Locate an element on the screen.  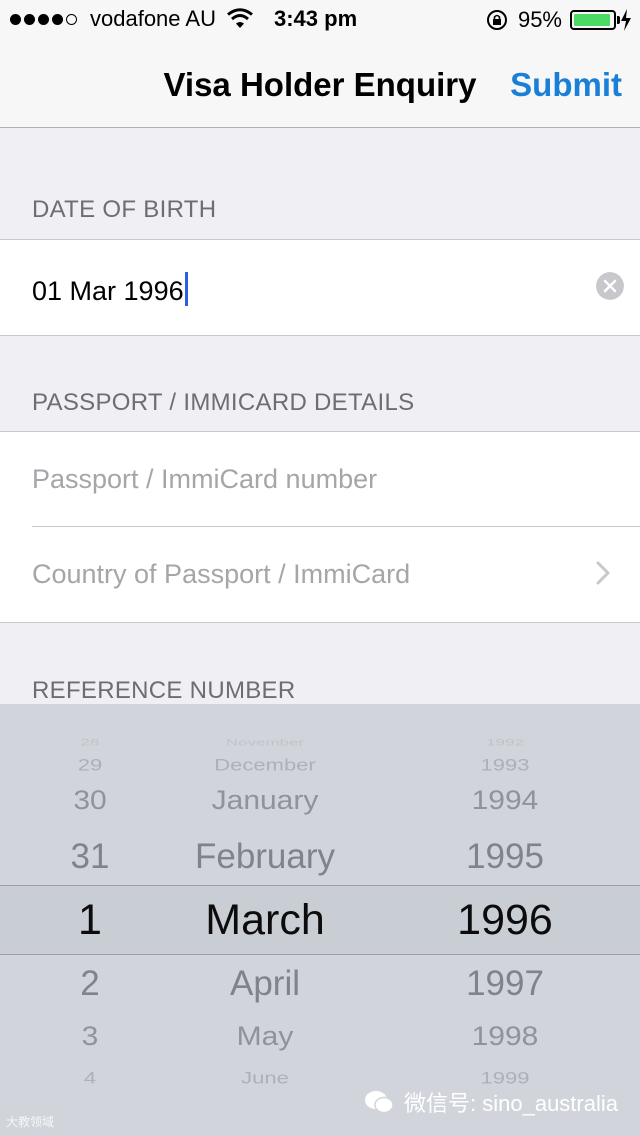
picker-day-option: 4 is located at coordinates (90, 1078).